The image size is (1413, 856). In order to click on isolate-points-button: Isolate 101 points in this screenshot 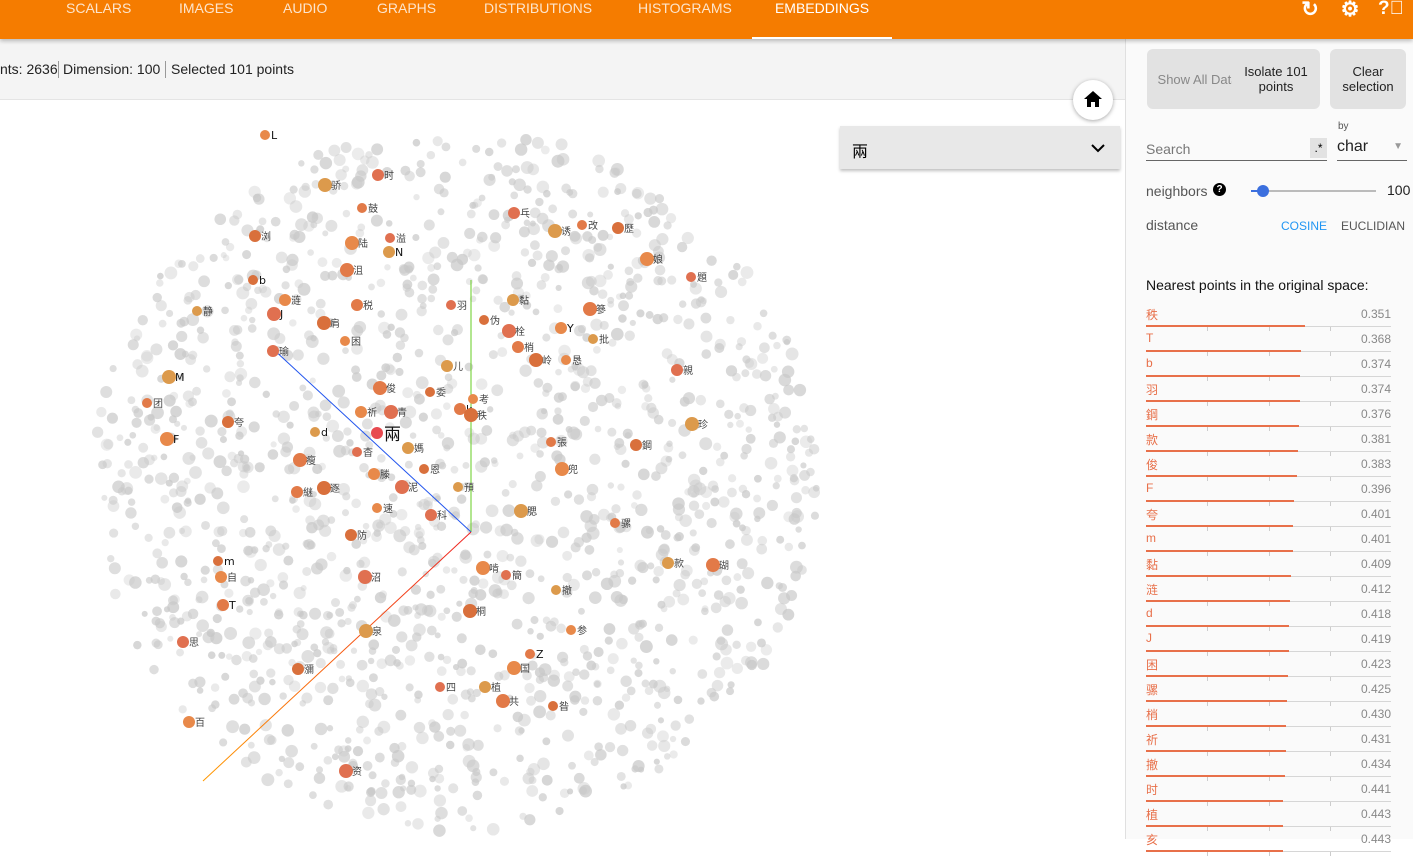, I will do `click(1276, 79)`.